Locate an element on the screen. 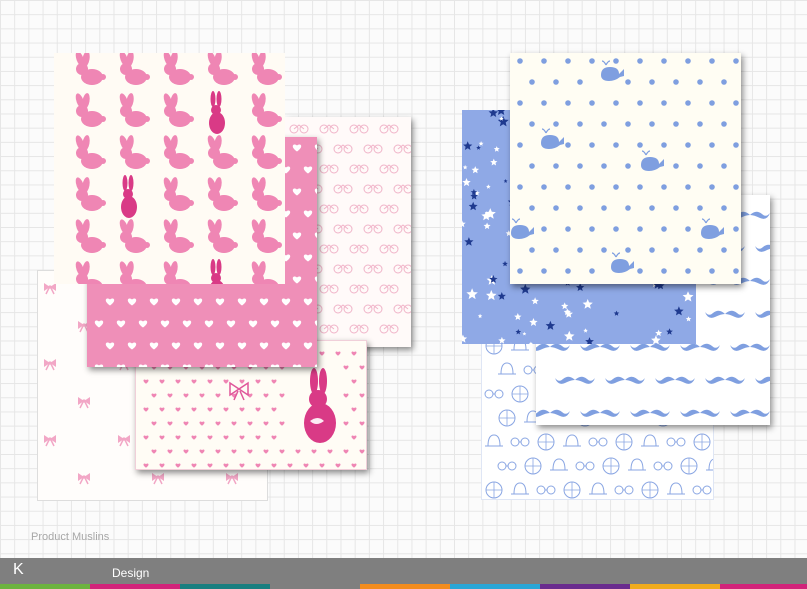  bunny-silhouette is located at coordinates (320, 405).